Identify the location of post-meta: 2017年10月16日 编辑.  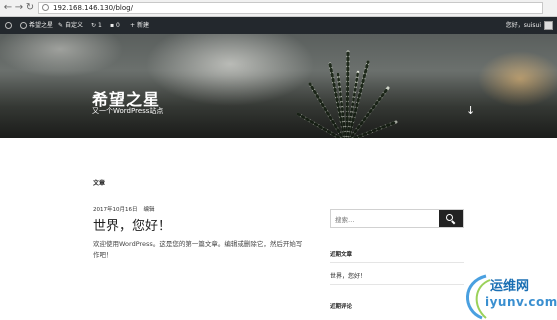
(124, 209).